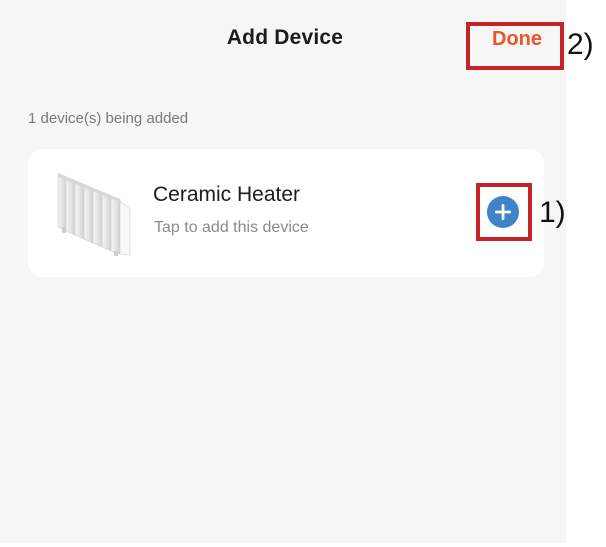 The width and height of the screenshot is (606, 547). What do you see at coordinates (93, 215) in the screenshot?
I see `ceramic-heater-image` at bounding box center [93, 215].